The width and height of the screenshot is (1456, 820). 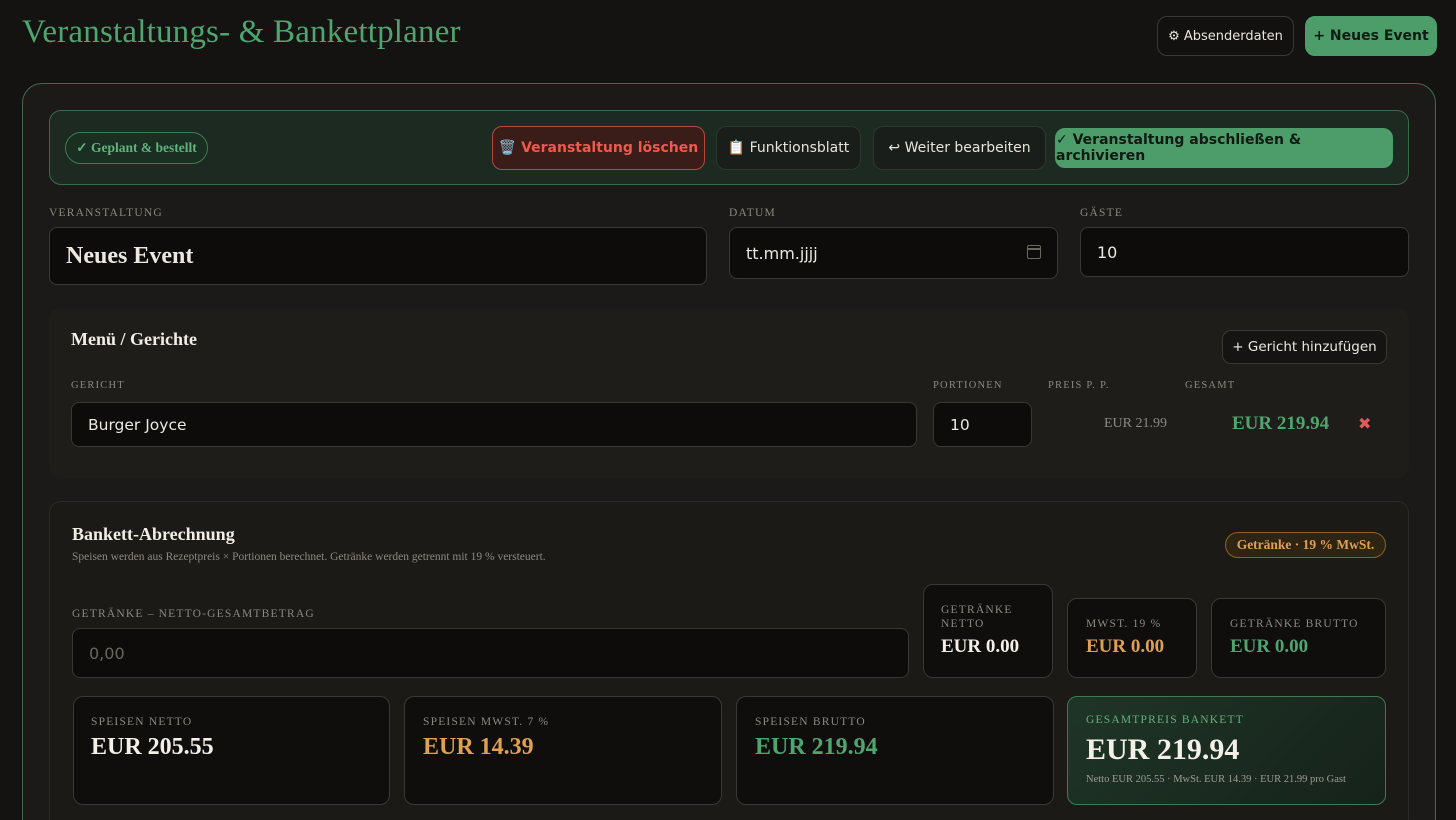 What do you see at coordinates (1305, 545) in the screenshot?
I see `tax-badge: Getränke · 19 % MwSt.` at bounding box center [1305, 545].